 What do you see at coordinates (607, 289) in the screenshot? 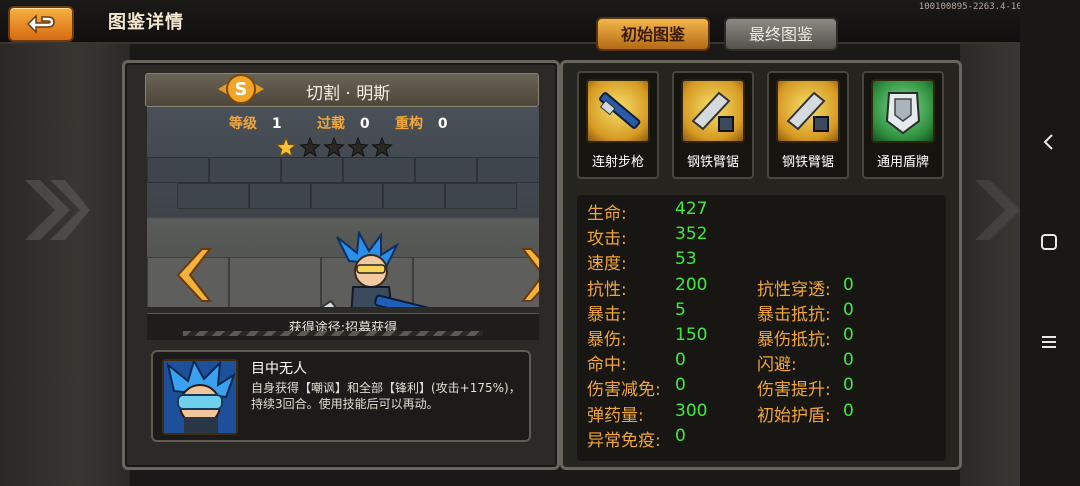
I see `attribute-label: 抗性:` at bounding box center [607, 289].